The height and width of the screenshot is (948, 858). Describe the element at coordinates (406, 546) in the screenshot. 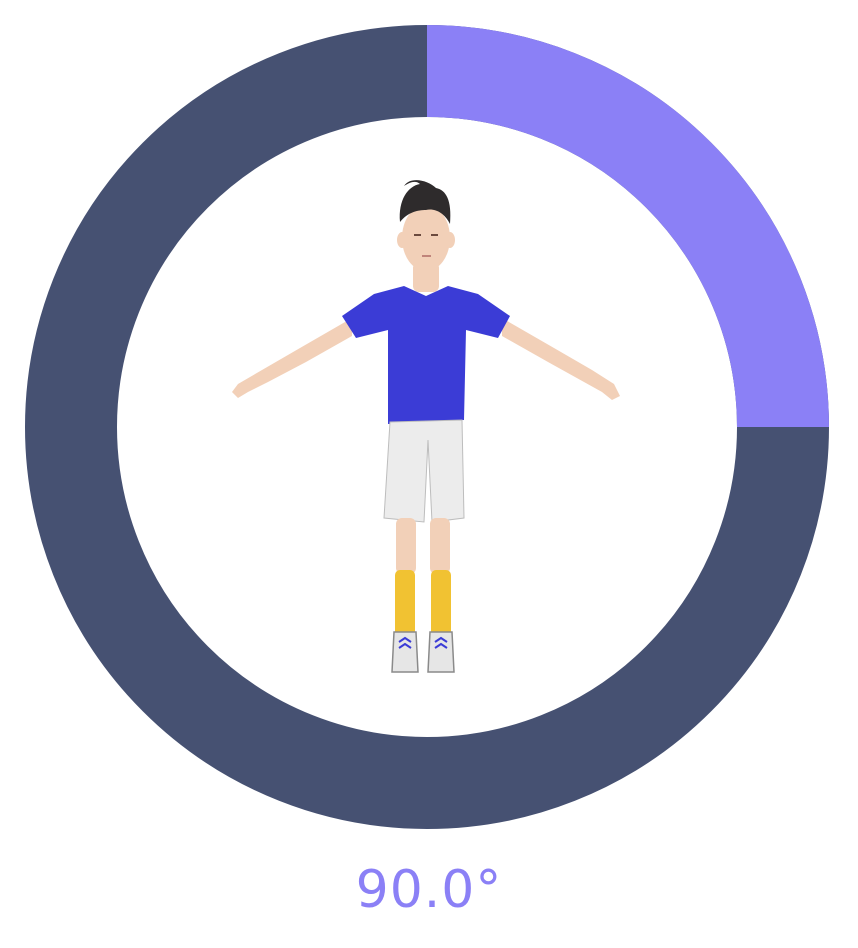

I see `left-leg` at that location.